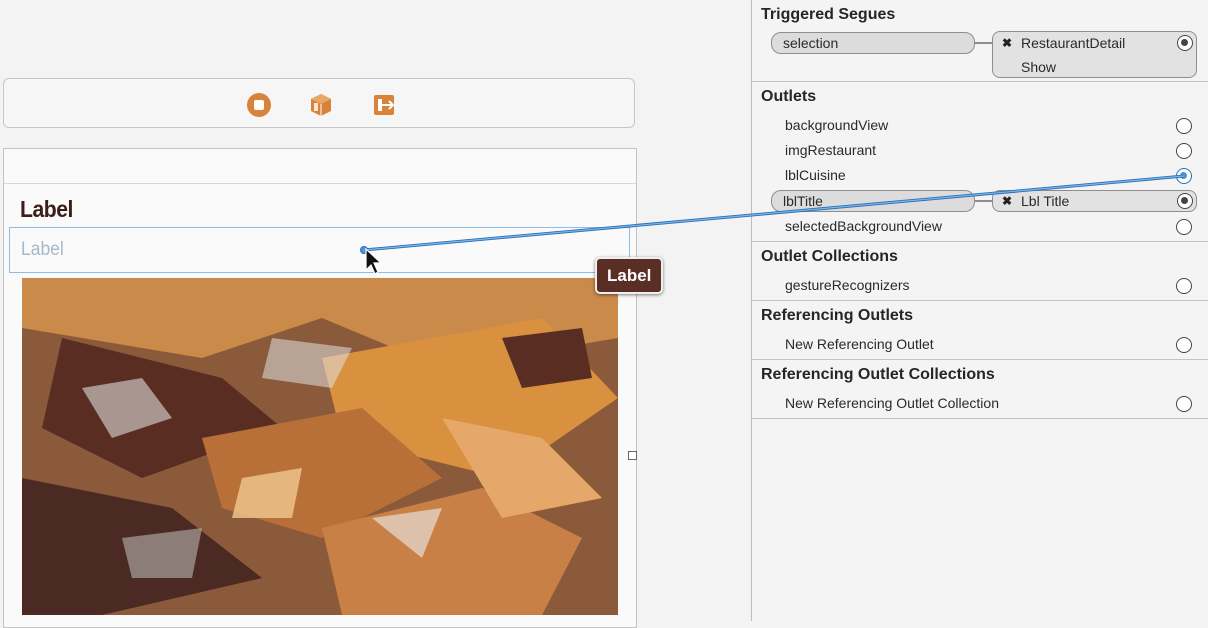 The image size is (1208, 628). I want to click on outlet-connector, so click(984, 201).